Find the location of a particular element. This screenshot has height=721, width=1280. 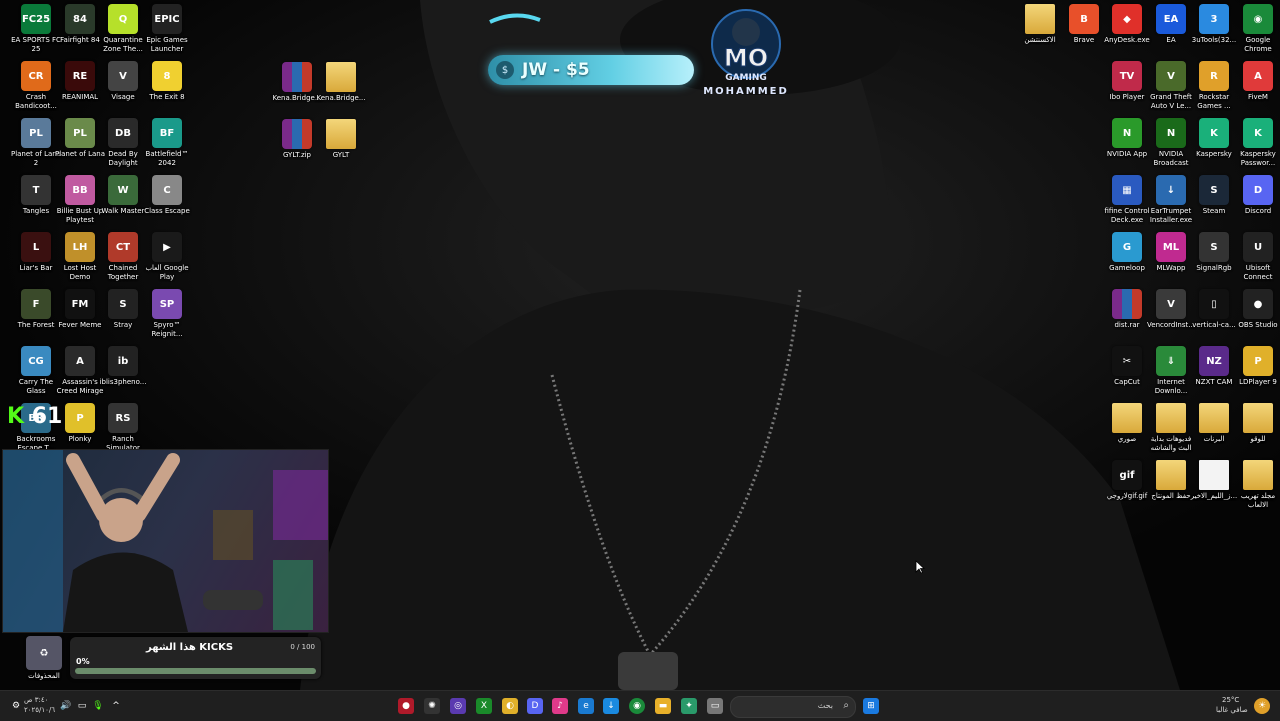

volume-icon: 🔊 is located at coordinates (66, 706).